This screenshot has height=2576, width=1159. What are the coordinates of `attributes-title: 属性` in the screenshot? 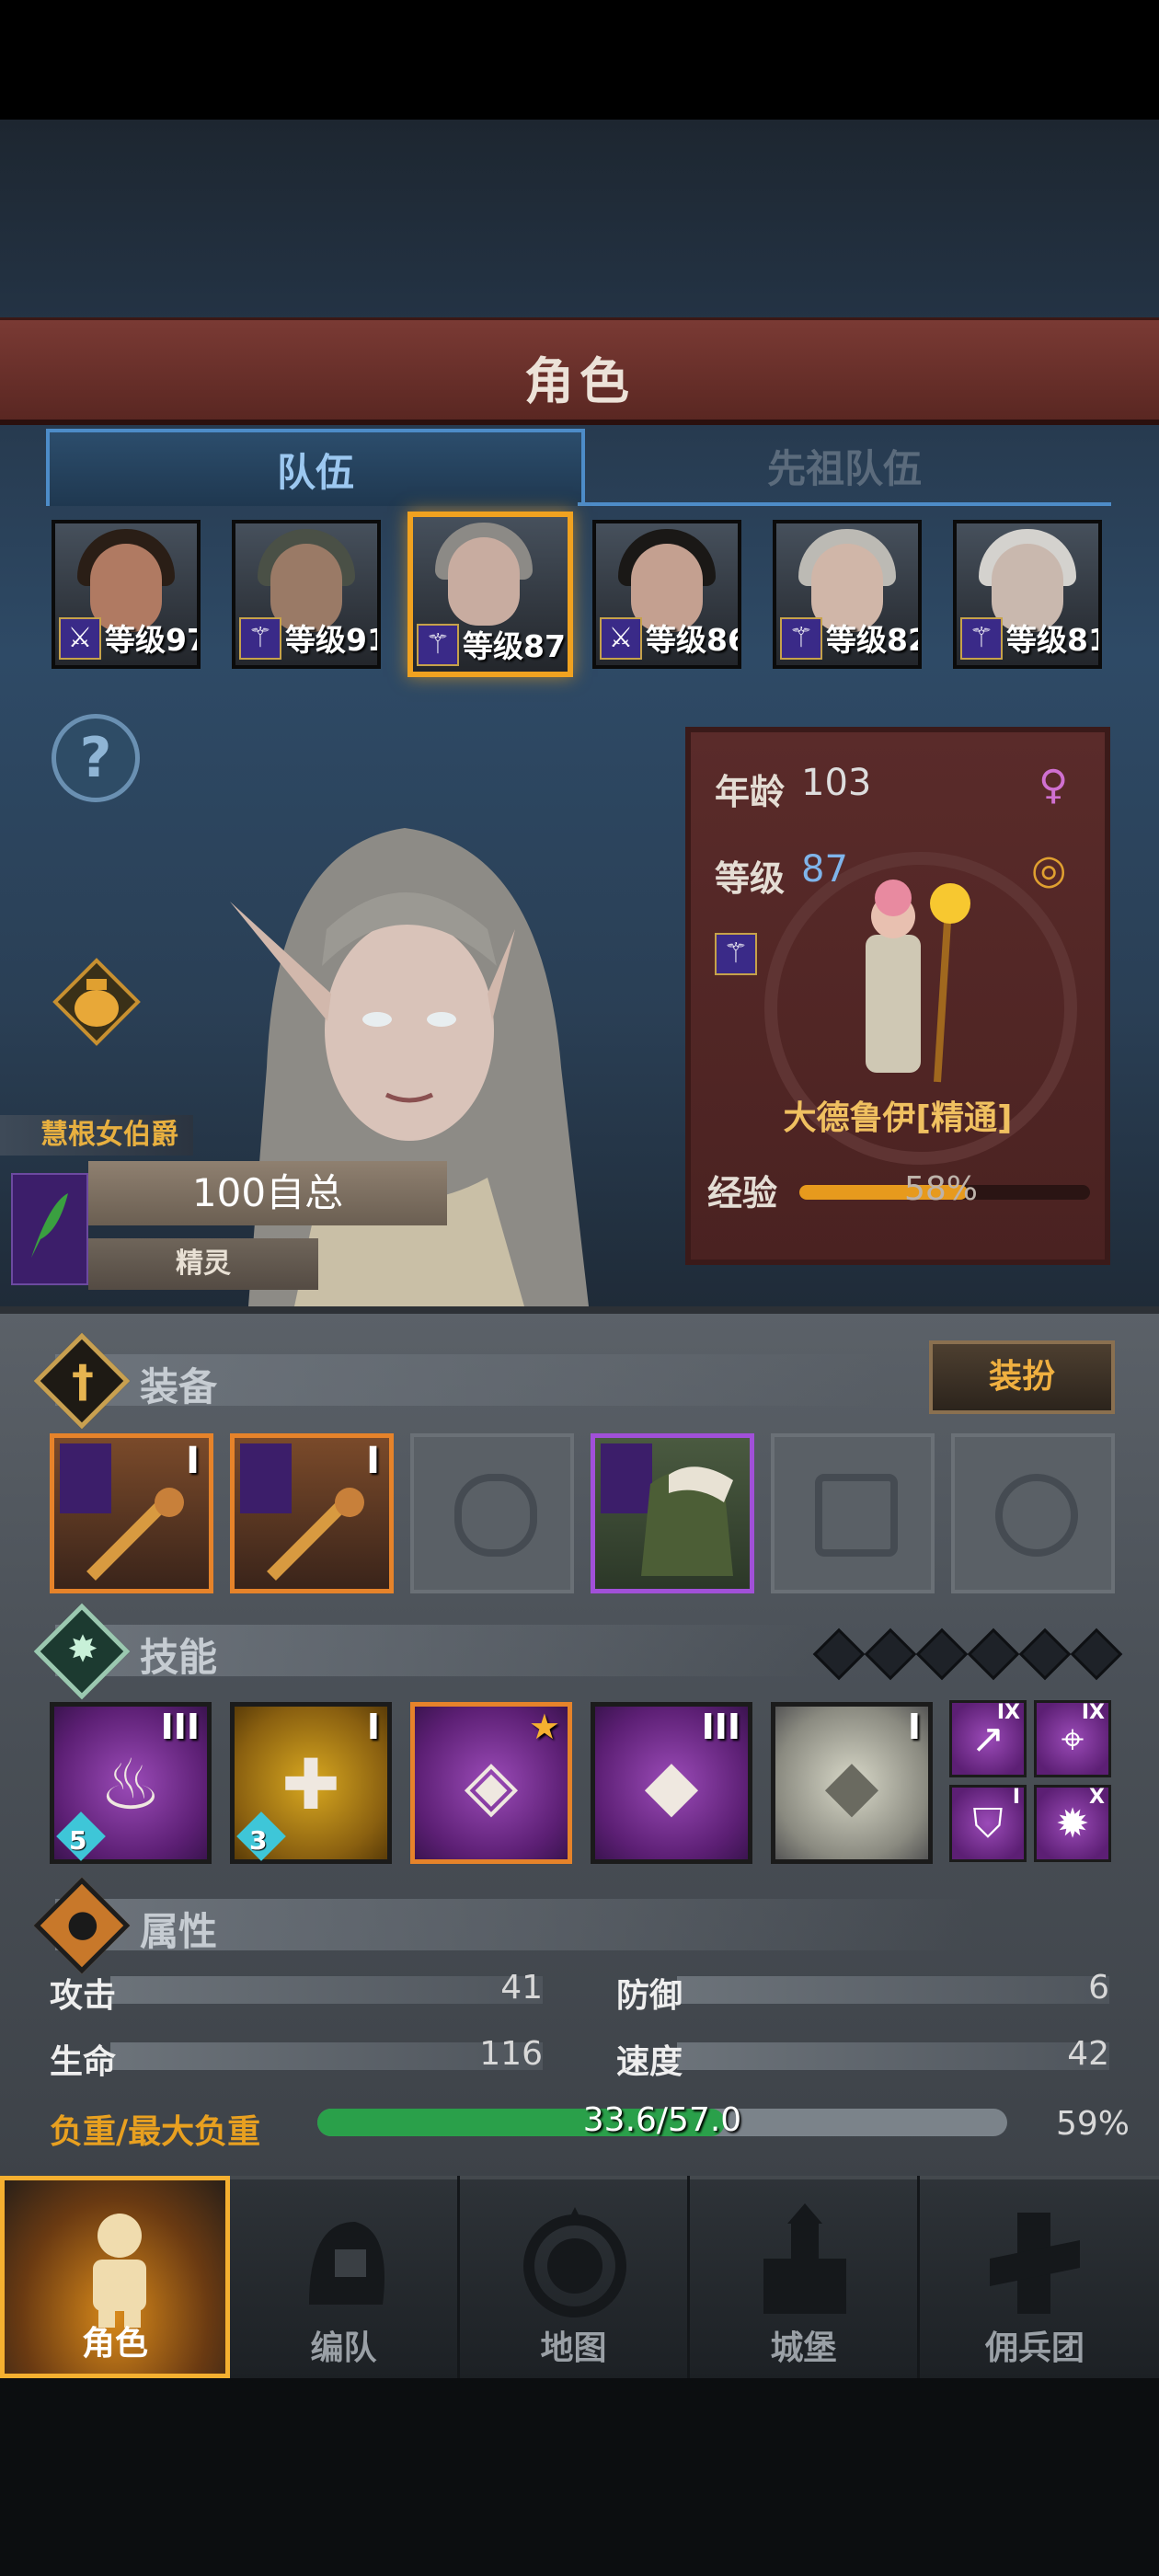 It's located at (179, 1932).